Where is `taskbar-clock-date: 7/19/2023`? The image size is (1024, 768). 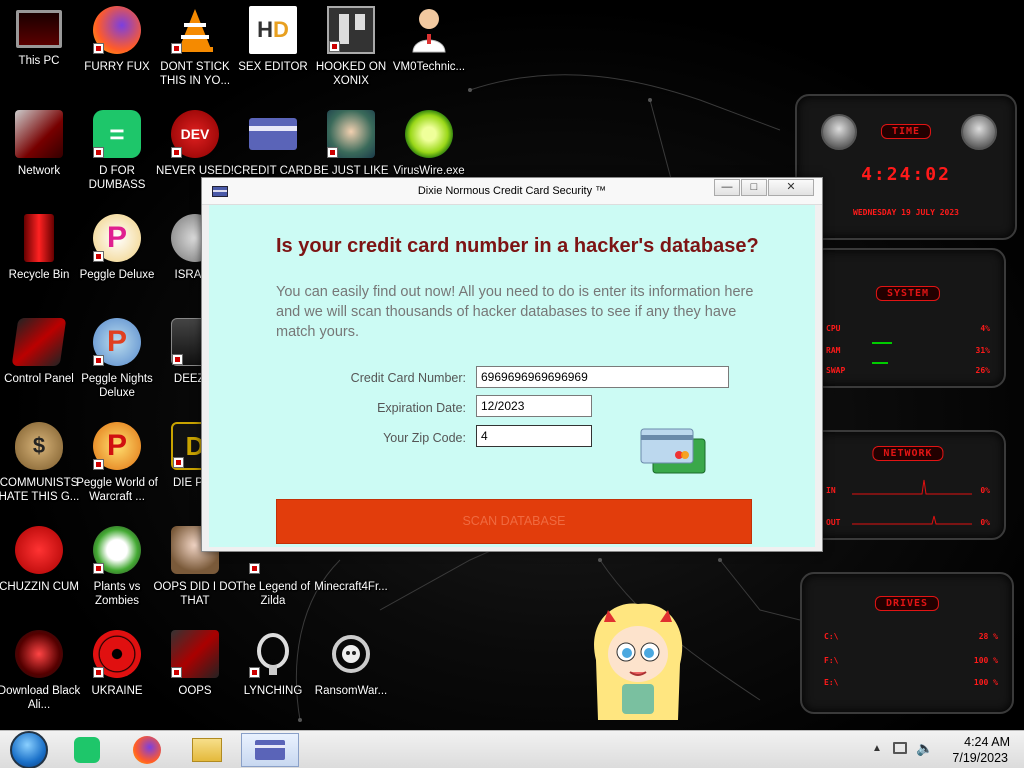
taskbar-clock-date: 7/19/2023 is located at coordinates (980, 758).